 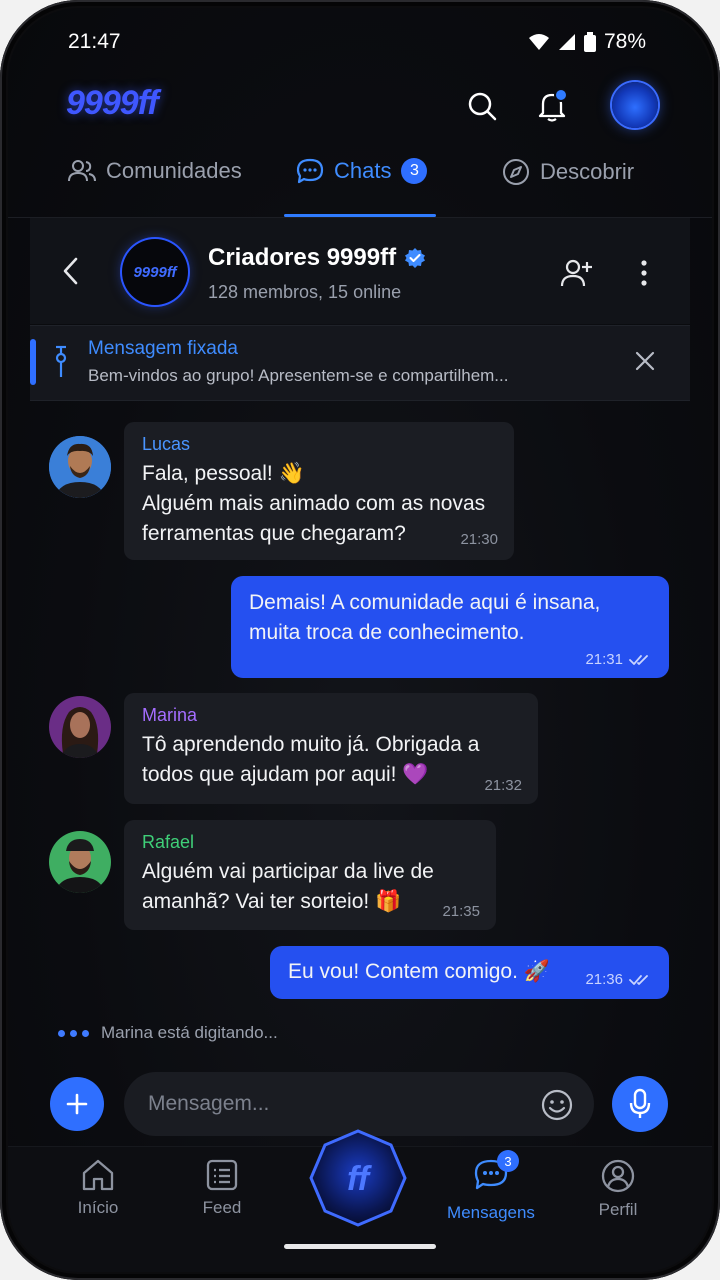 I want to click on close-icon, so click(x=645, y=361).